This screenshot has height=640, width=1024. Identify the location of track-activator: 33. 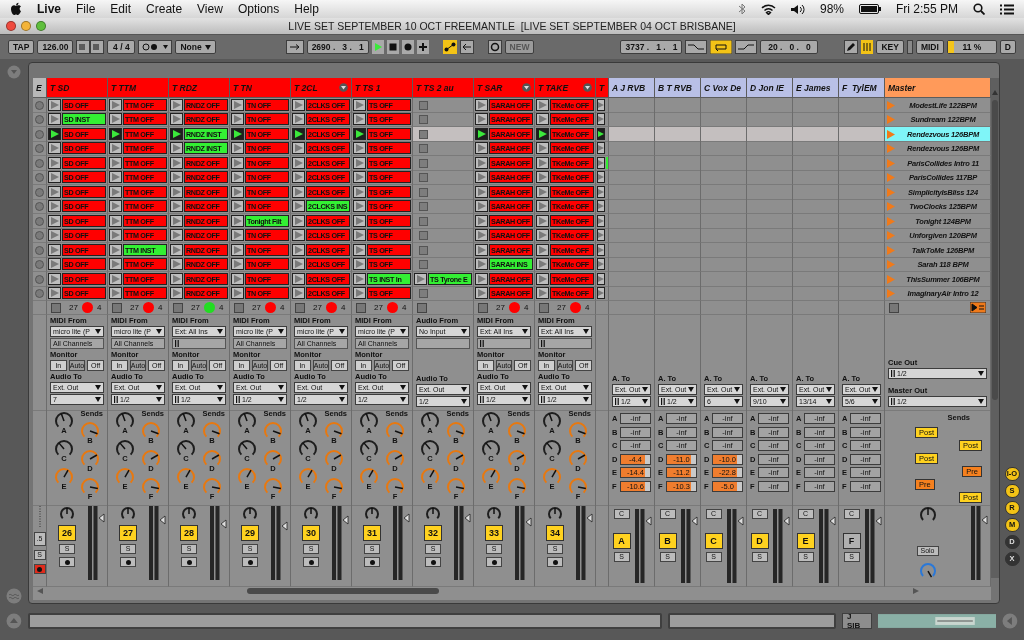
(494, 533).